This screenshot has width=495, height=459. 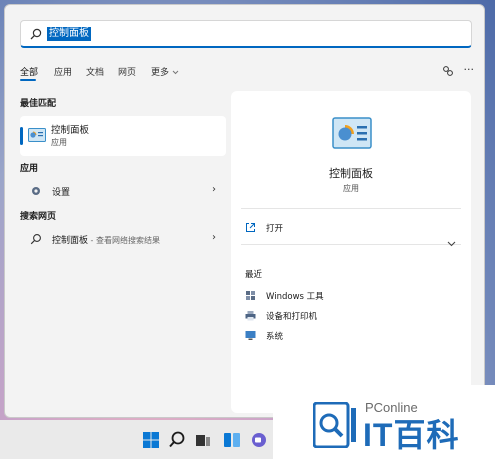 What do you see at coordinates (61, 193) in the screenshot?
I see `list-item-label: 设置` at bounding box center [61, 193].